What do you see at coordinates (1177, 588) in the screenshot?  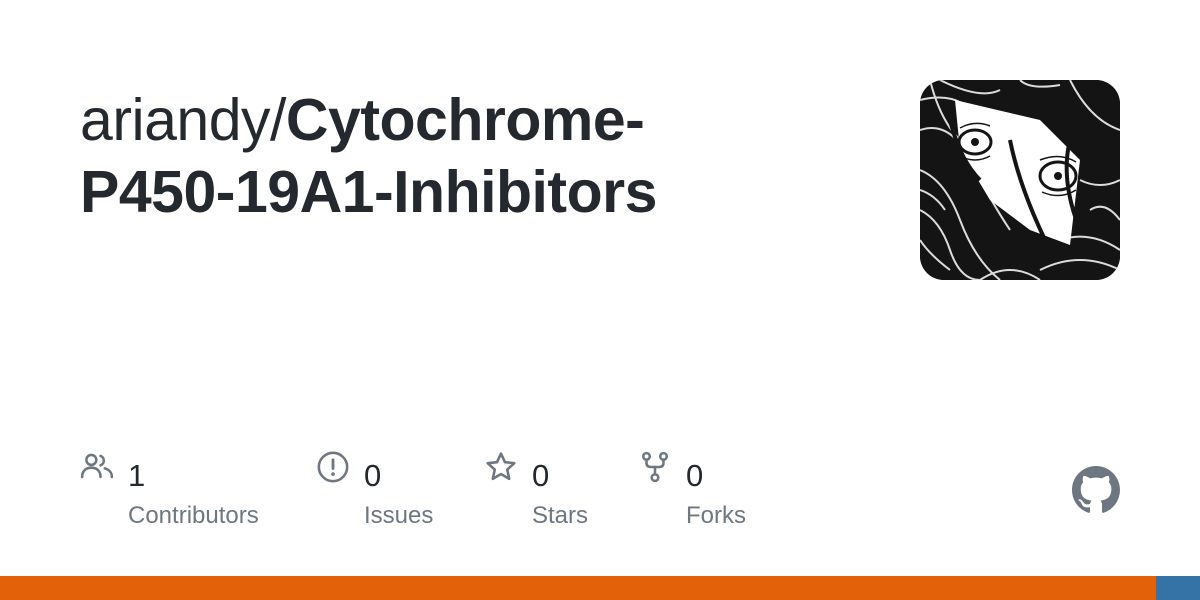 I see `language-segment-secondary` at bounding box center [1177, 588].